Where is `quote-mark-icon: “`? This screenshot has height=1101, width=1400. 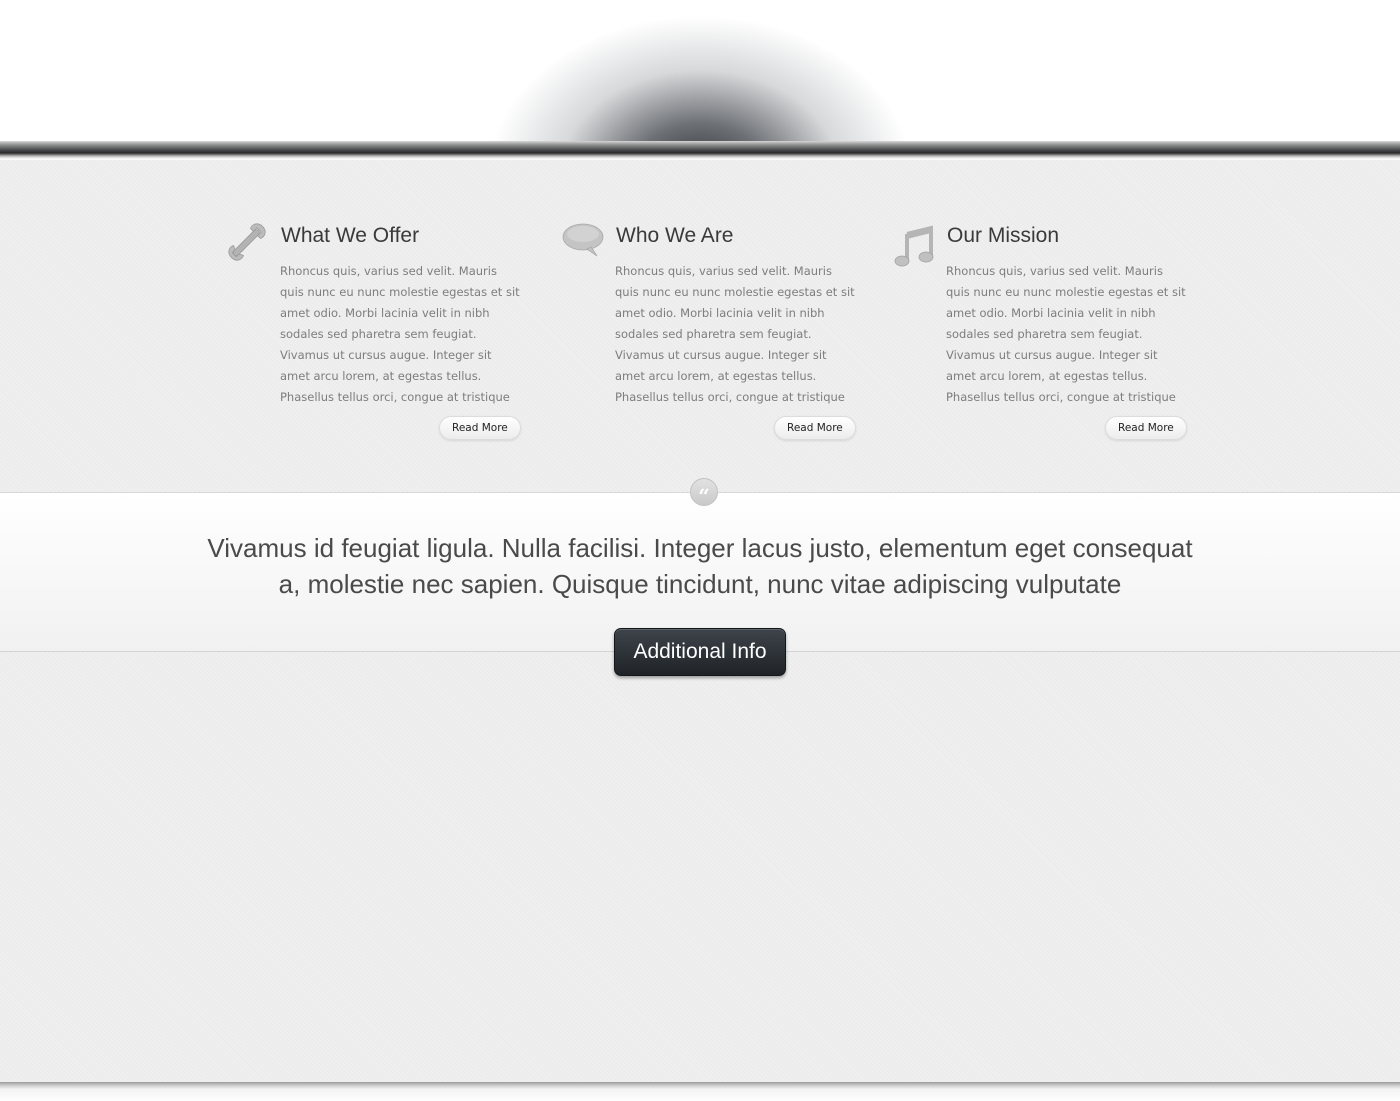
quote-mark-icon: “ is located at coordinates (704, 493).